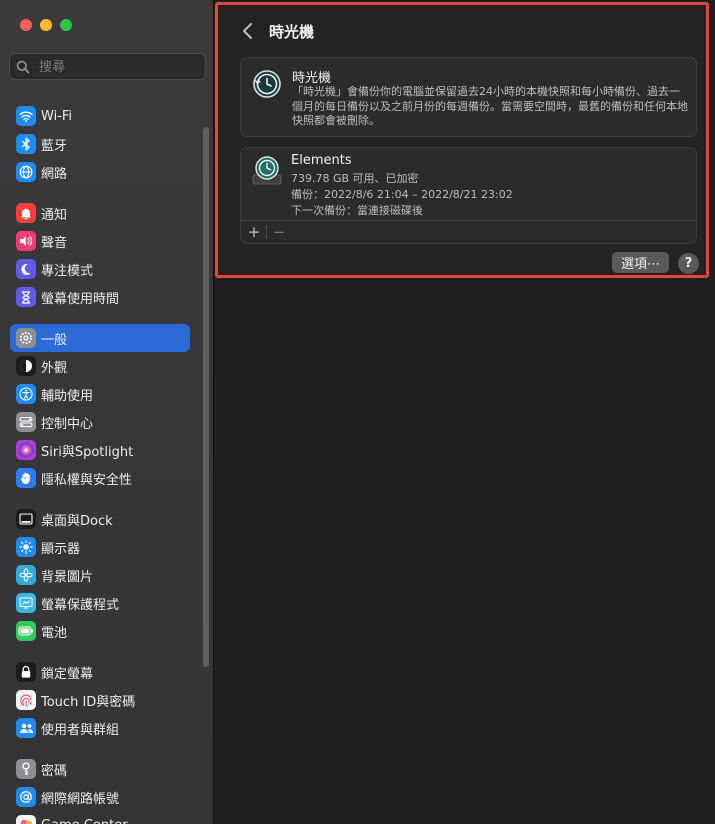 The image size is (715, 824). Describe the element at coordinates (640, 262) in the screenshot. I see `options-button: 選項⋯` at that location.